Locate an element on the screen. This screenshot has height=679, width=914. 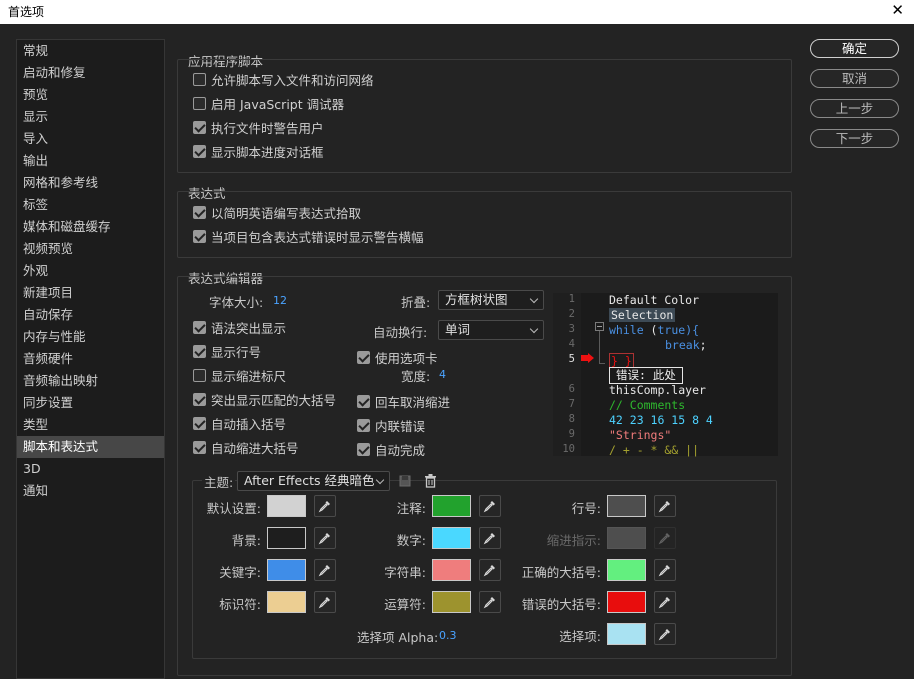
checkbox-editor-left-0: 语法突出显示 is located at coordinates (239, 327).